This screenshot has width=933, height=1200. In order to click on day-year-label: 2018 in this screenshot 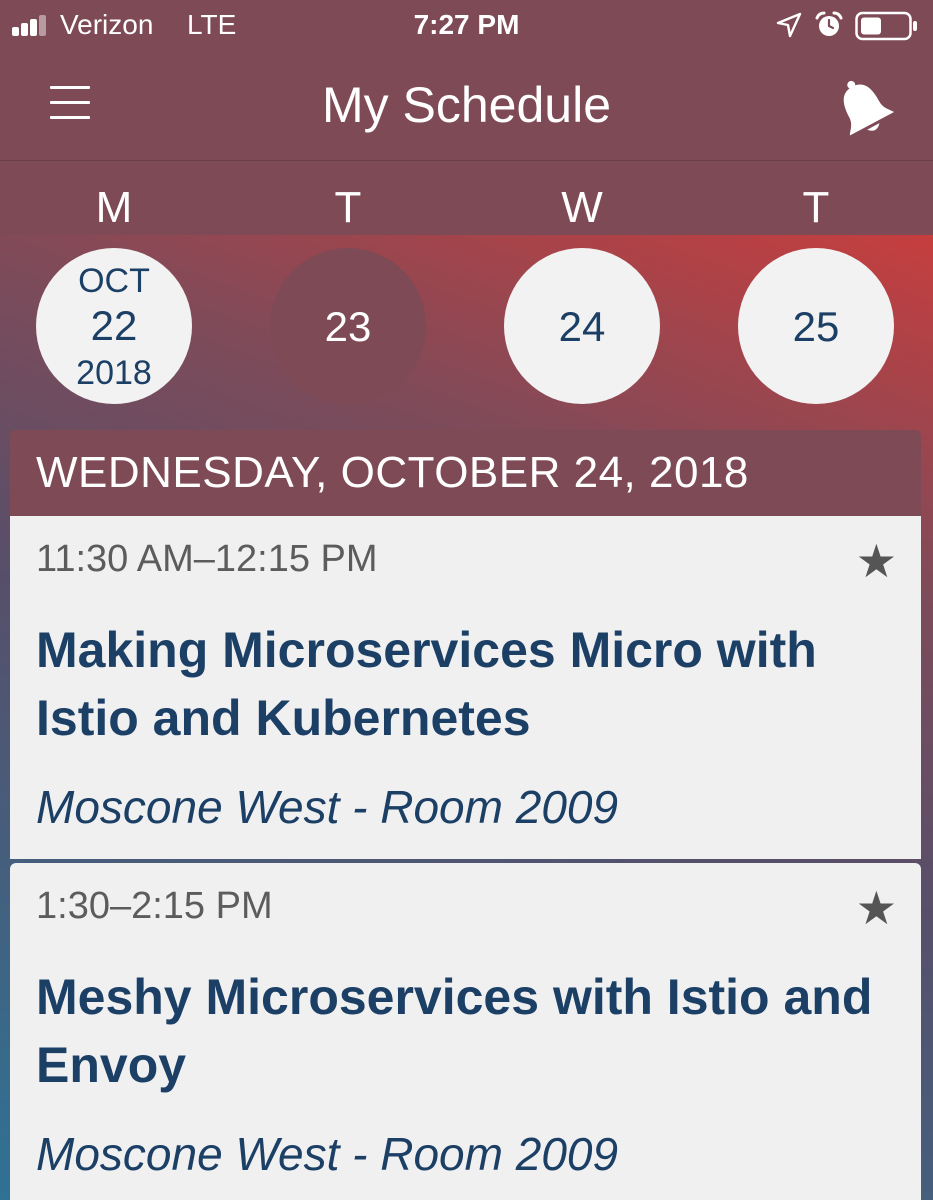, I will do `click(114, 373)`.